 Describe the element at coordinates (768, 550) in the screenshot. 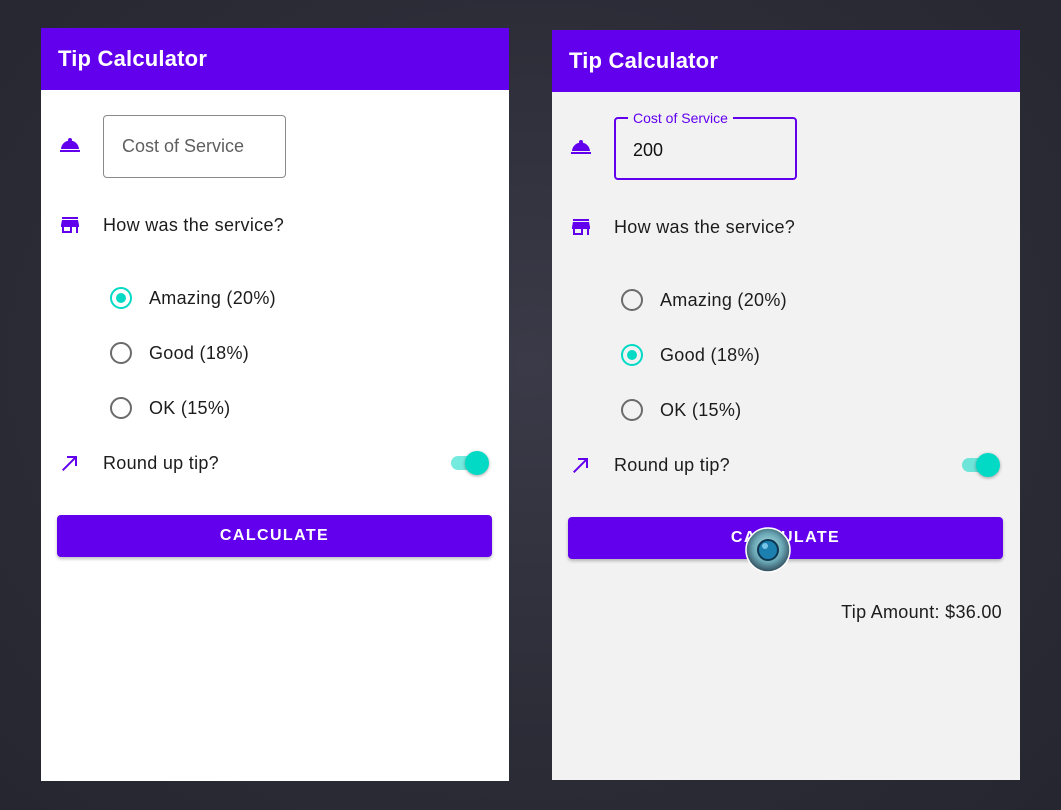

I see `touch-indicator-icon` at that location.